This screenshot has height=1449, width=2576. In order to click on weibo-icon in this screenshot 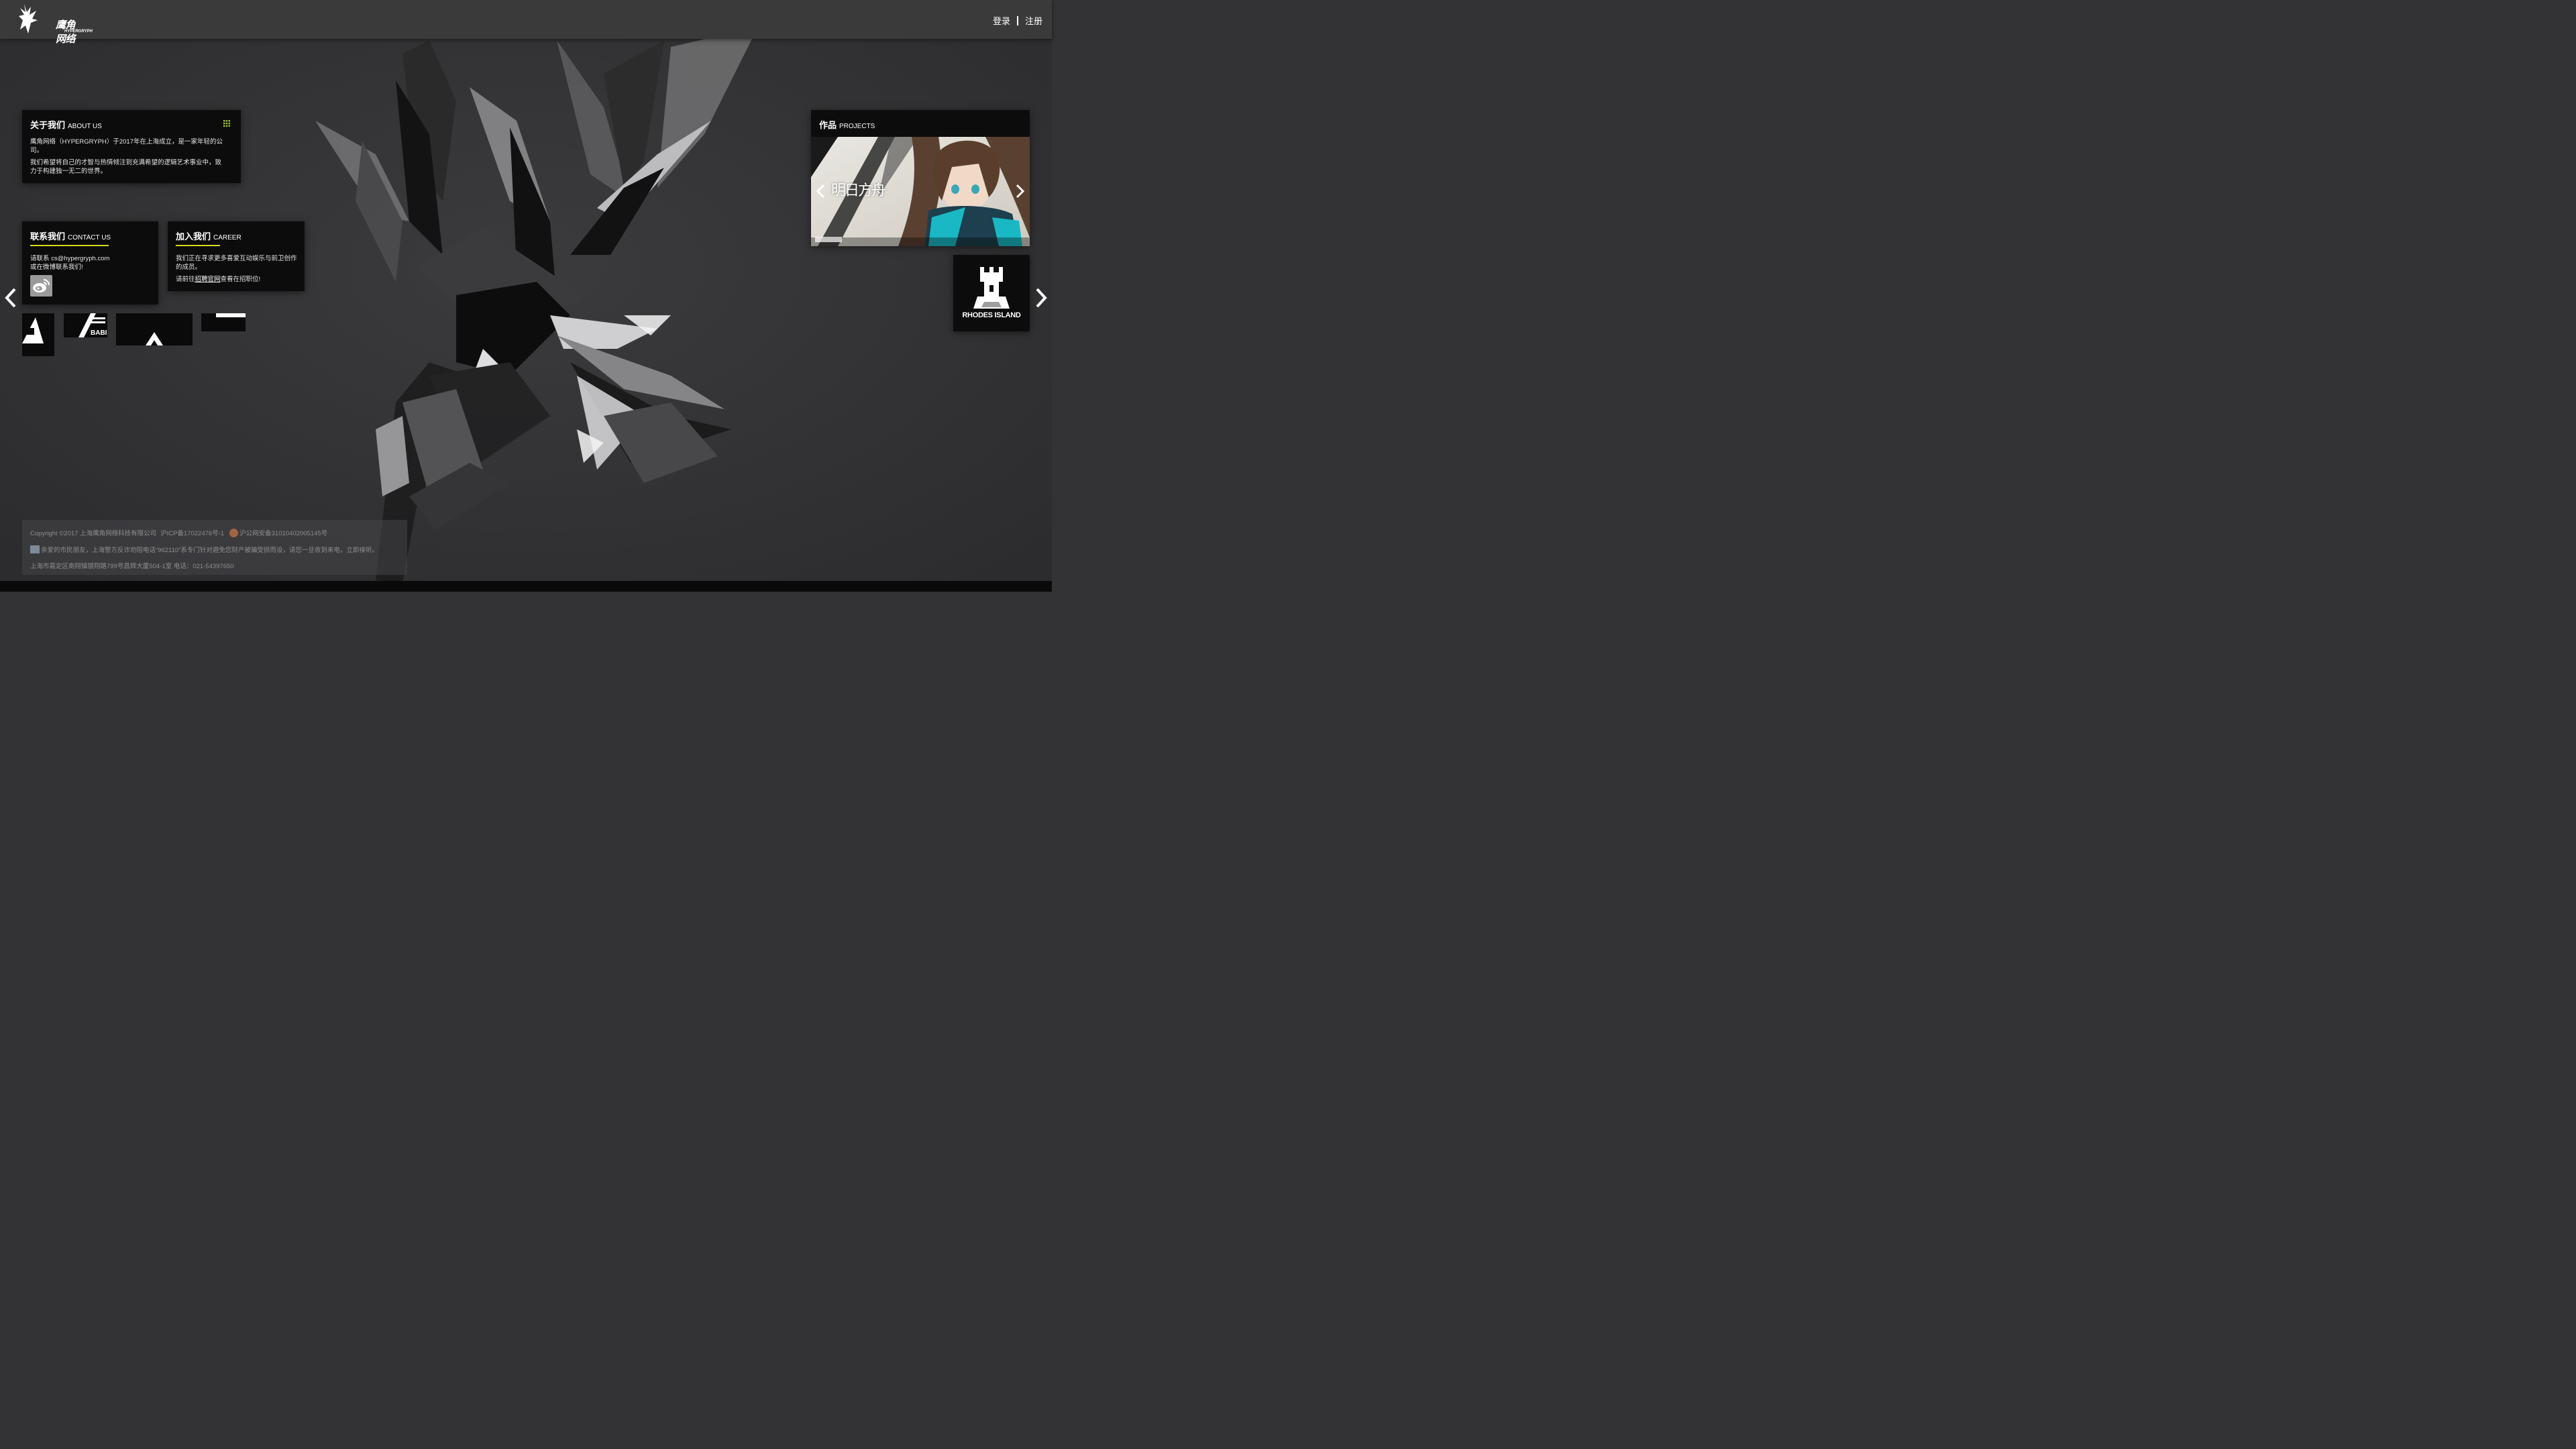, I will do `click(41, 285)`.